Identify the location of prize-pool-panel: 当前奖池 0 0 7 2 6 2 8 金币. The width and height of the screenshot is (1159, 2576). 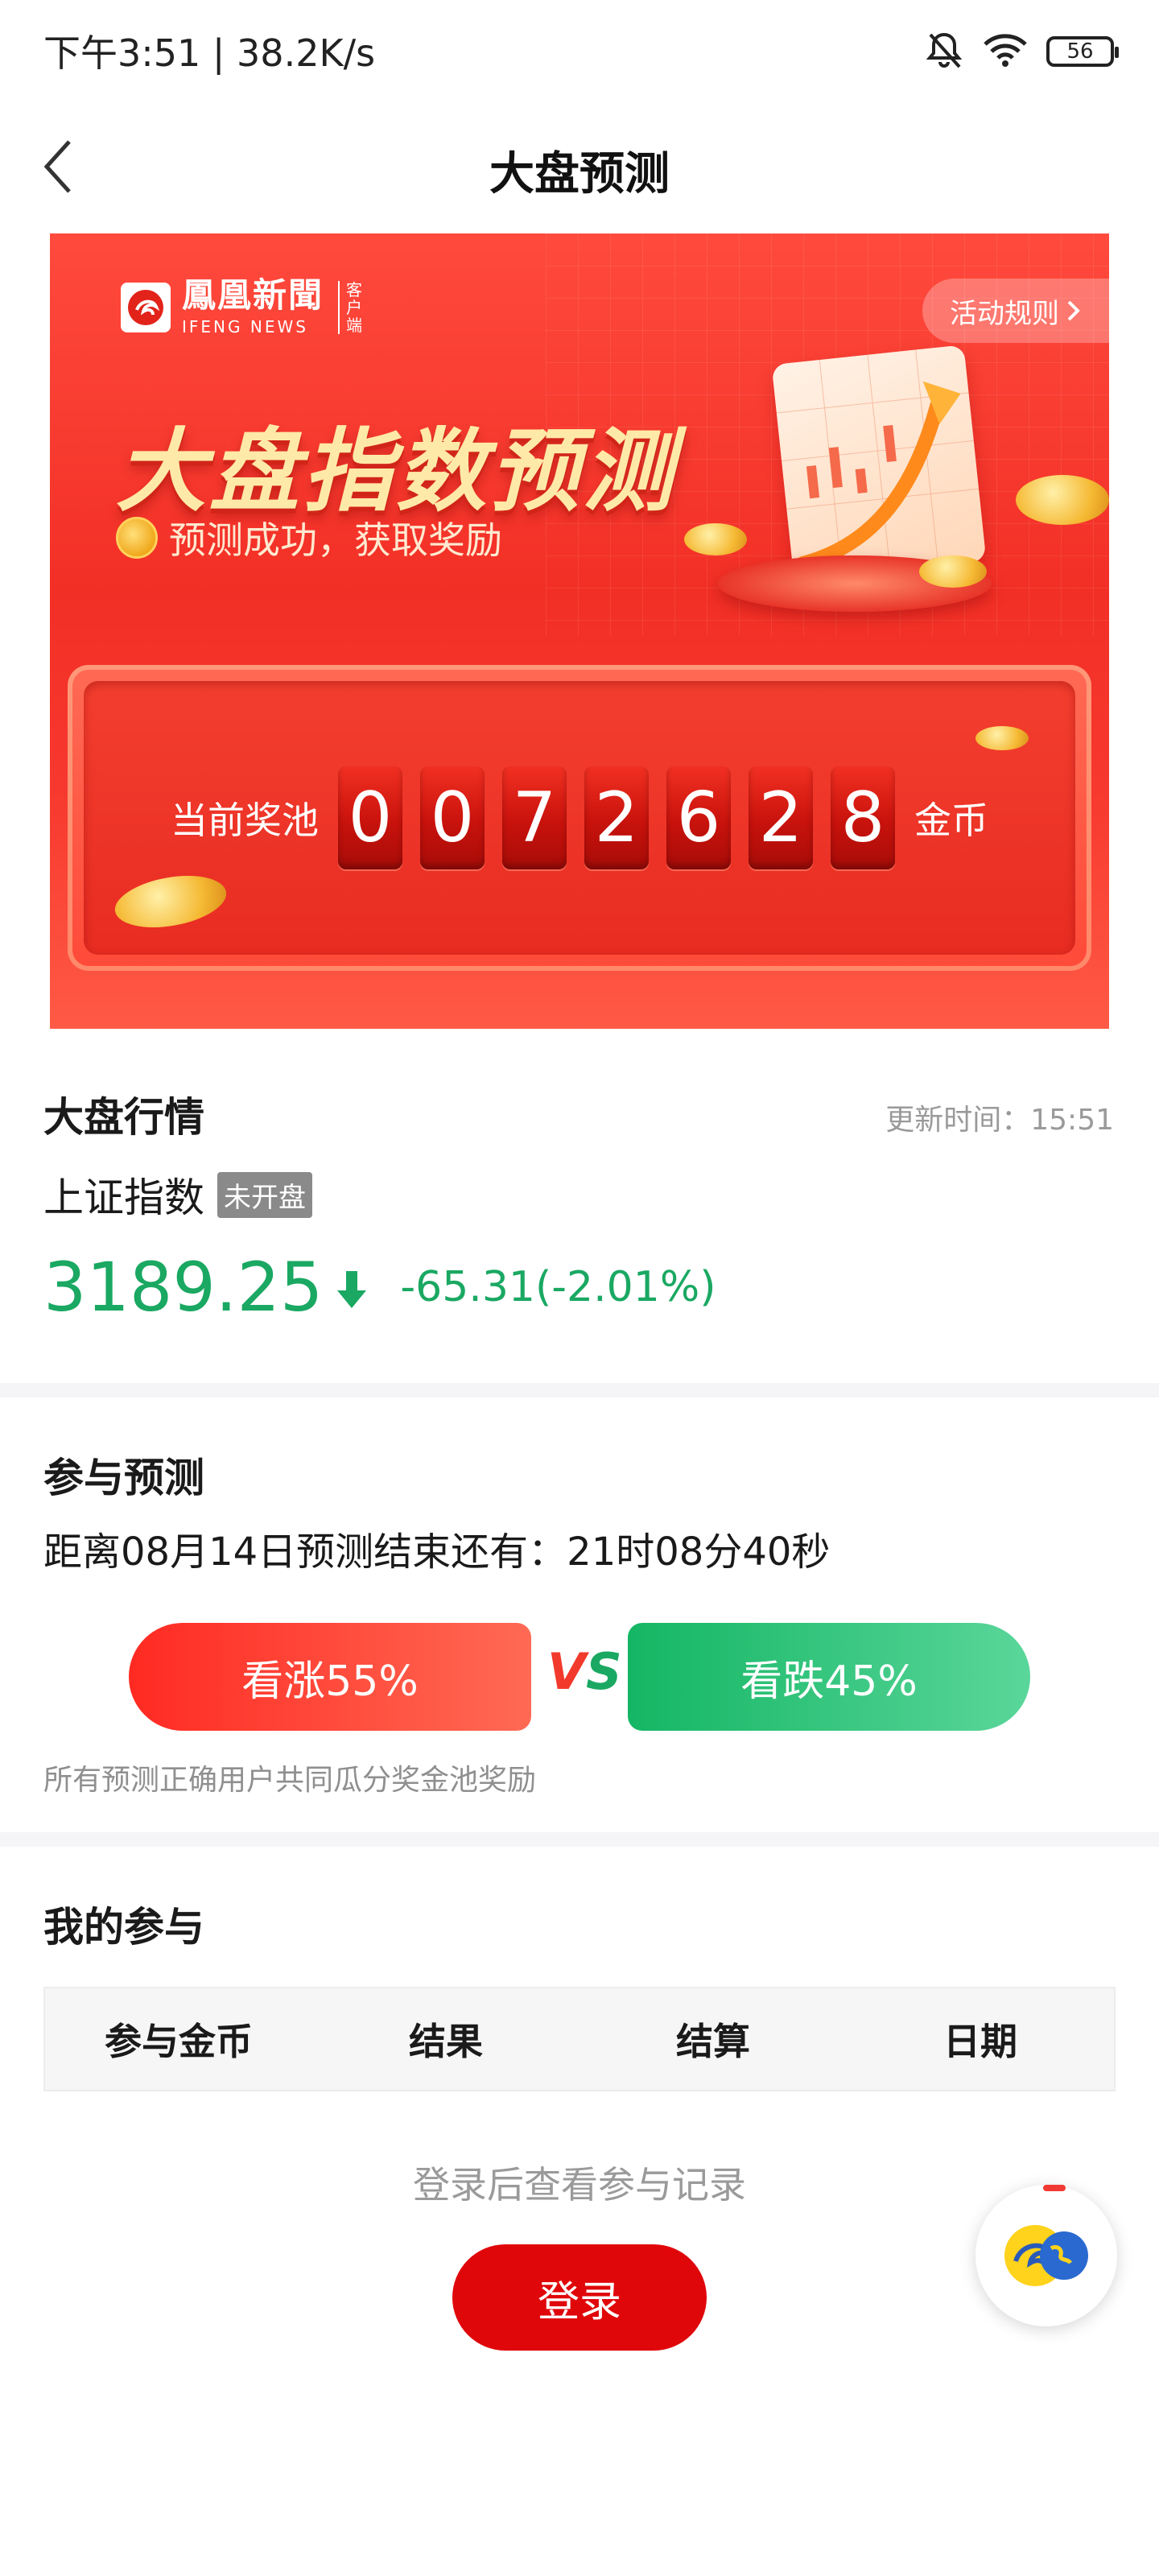
(579, 818).